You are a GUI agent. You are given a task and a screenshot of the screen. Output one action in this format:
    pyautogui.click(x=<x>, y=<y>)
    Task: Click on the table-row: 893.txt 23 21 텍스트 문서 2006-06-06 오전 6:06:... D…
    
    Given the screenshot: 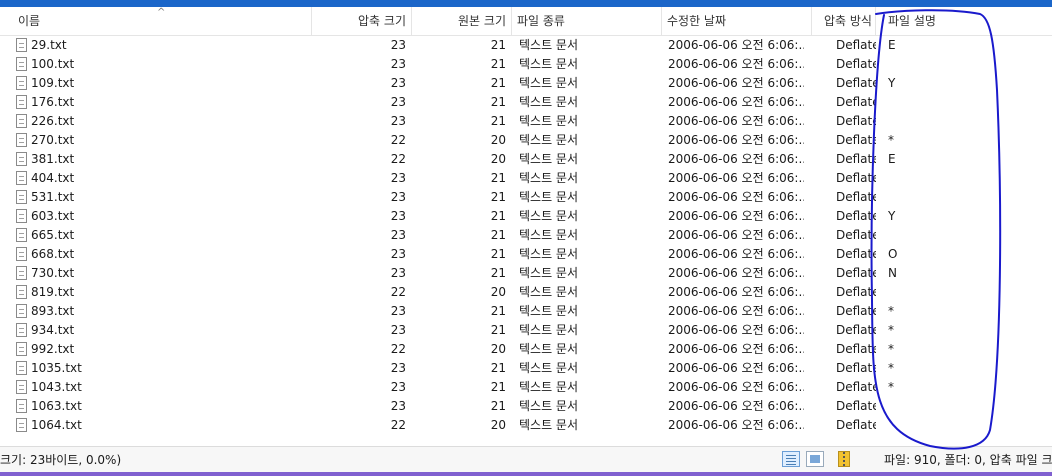 What is the action you would take?
    pyautogui.click(x=526, y=311)
    